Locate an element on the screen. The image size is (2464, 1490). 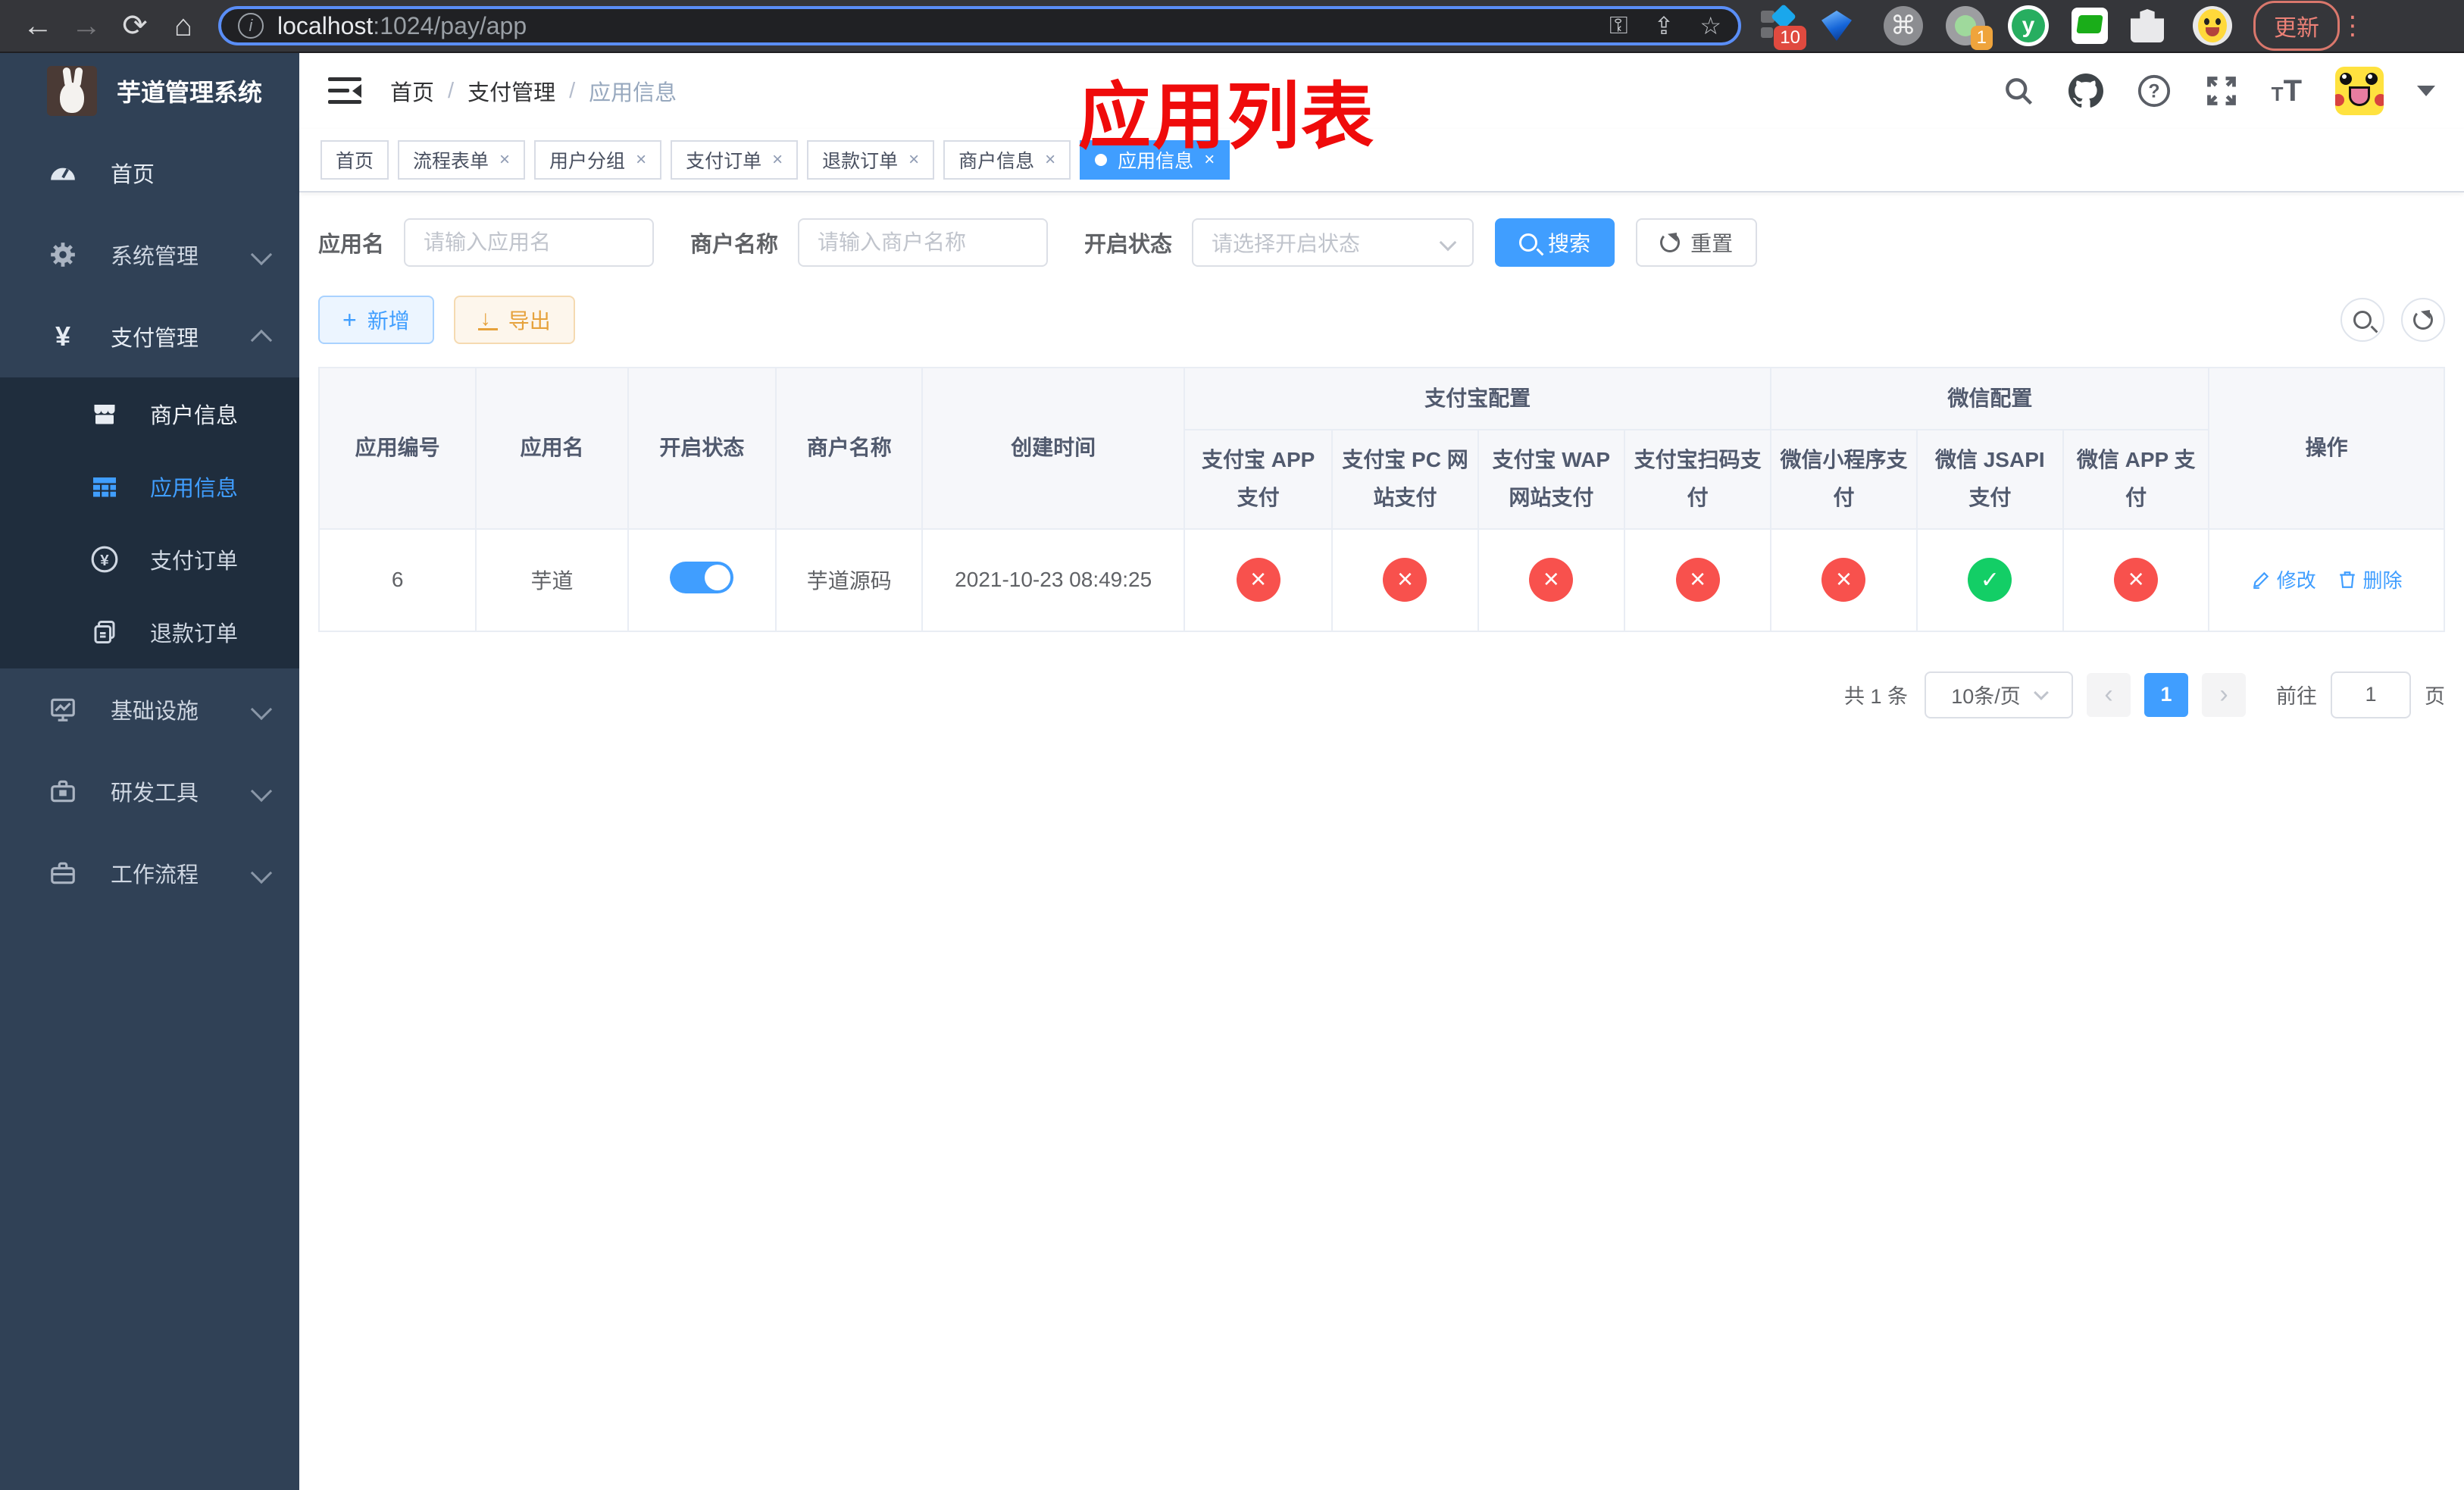
enabled-toggle is located at coordinates (702, 577).